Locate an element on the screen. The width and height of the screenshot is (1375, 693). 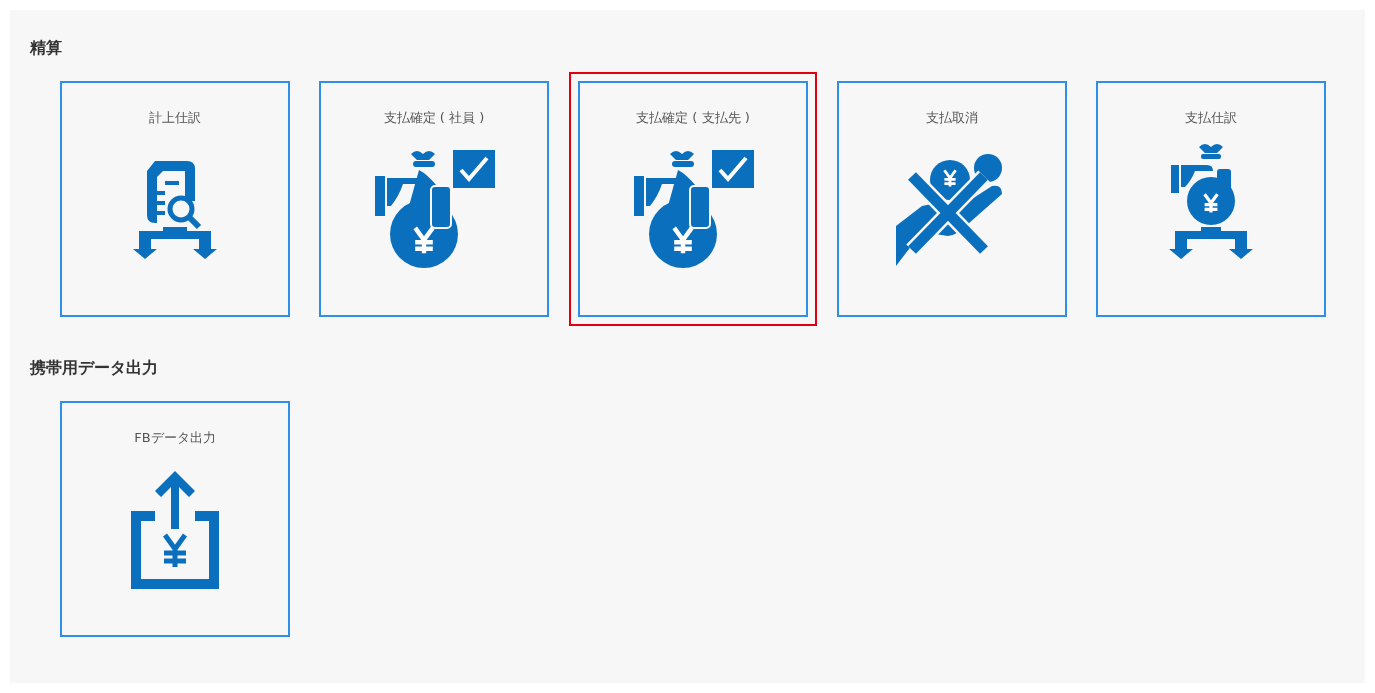
menu-tile: 支払確定 ( 支払先 ) is located at coordinates (693, 199).